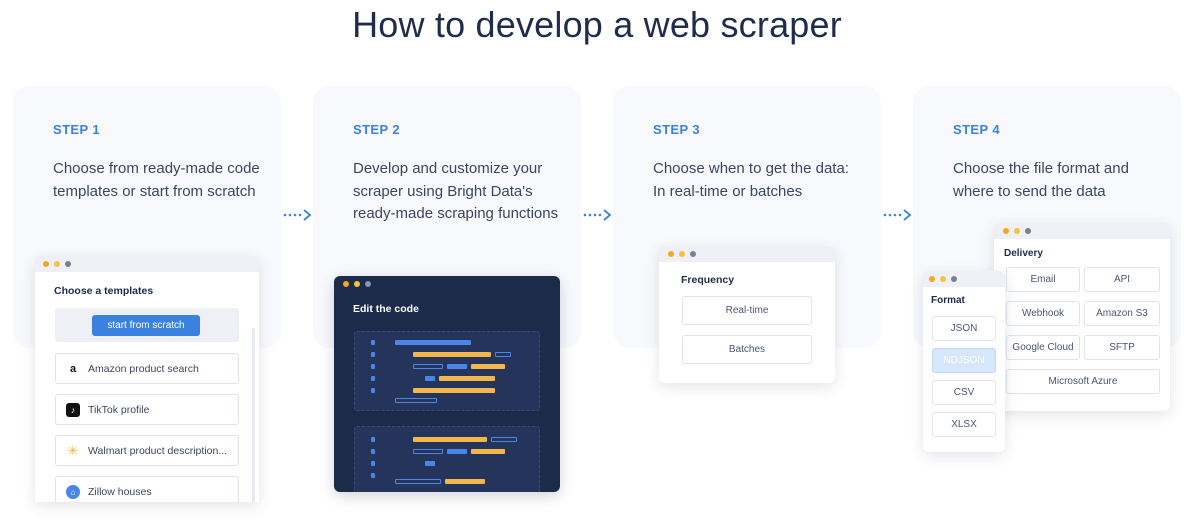  I want to click on start-strip: start from scratch, so click(147, 325).